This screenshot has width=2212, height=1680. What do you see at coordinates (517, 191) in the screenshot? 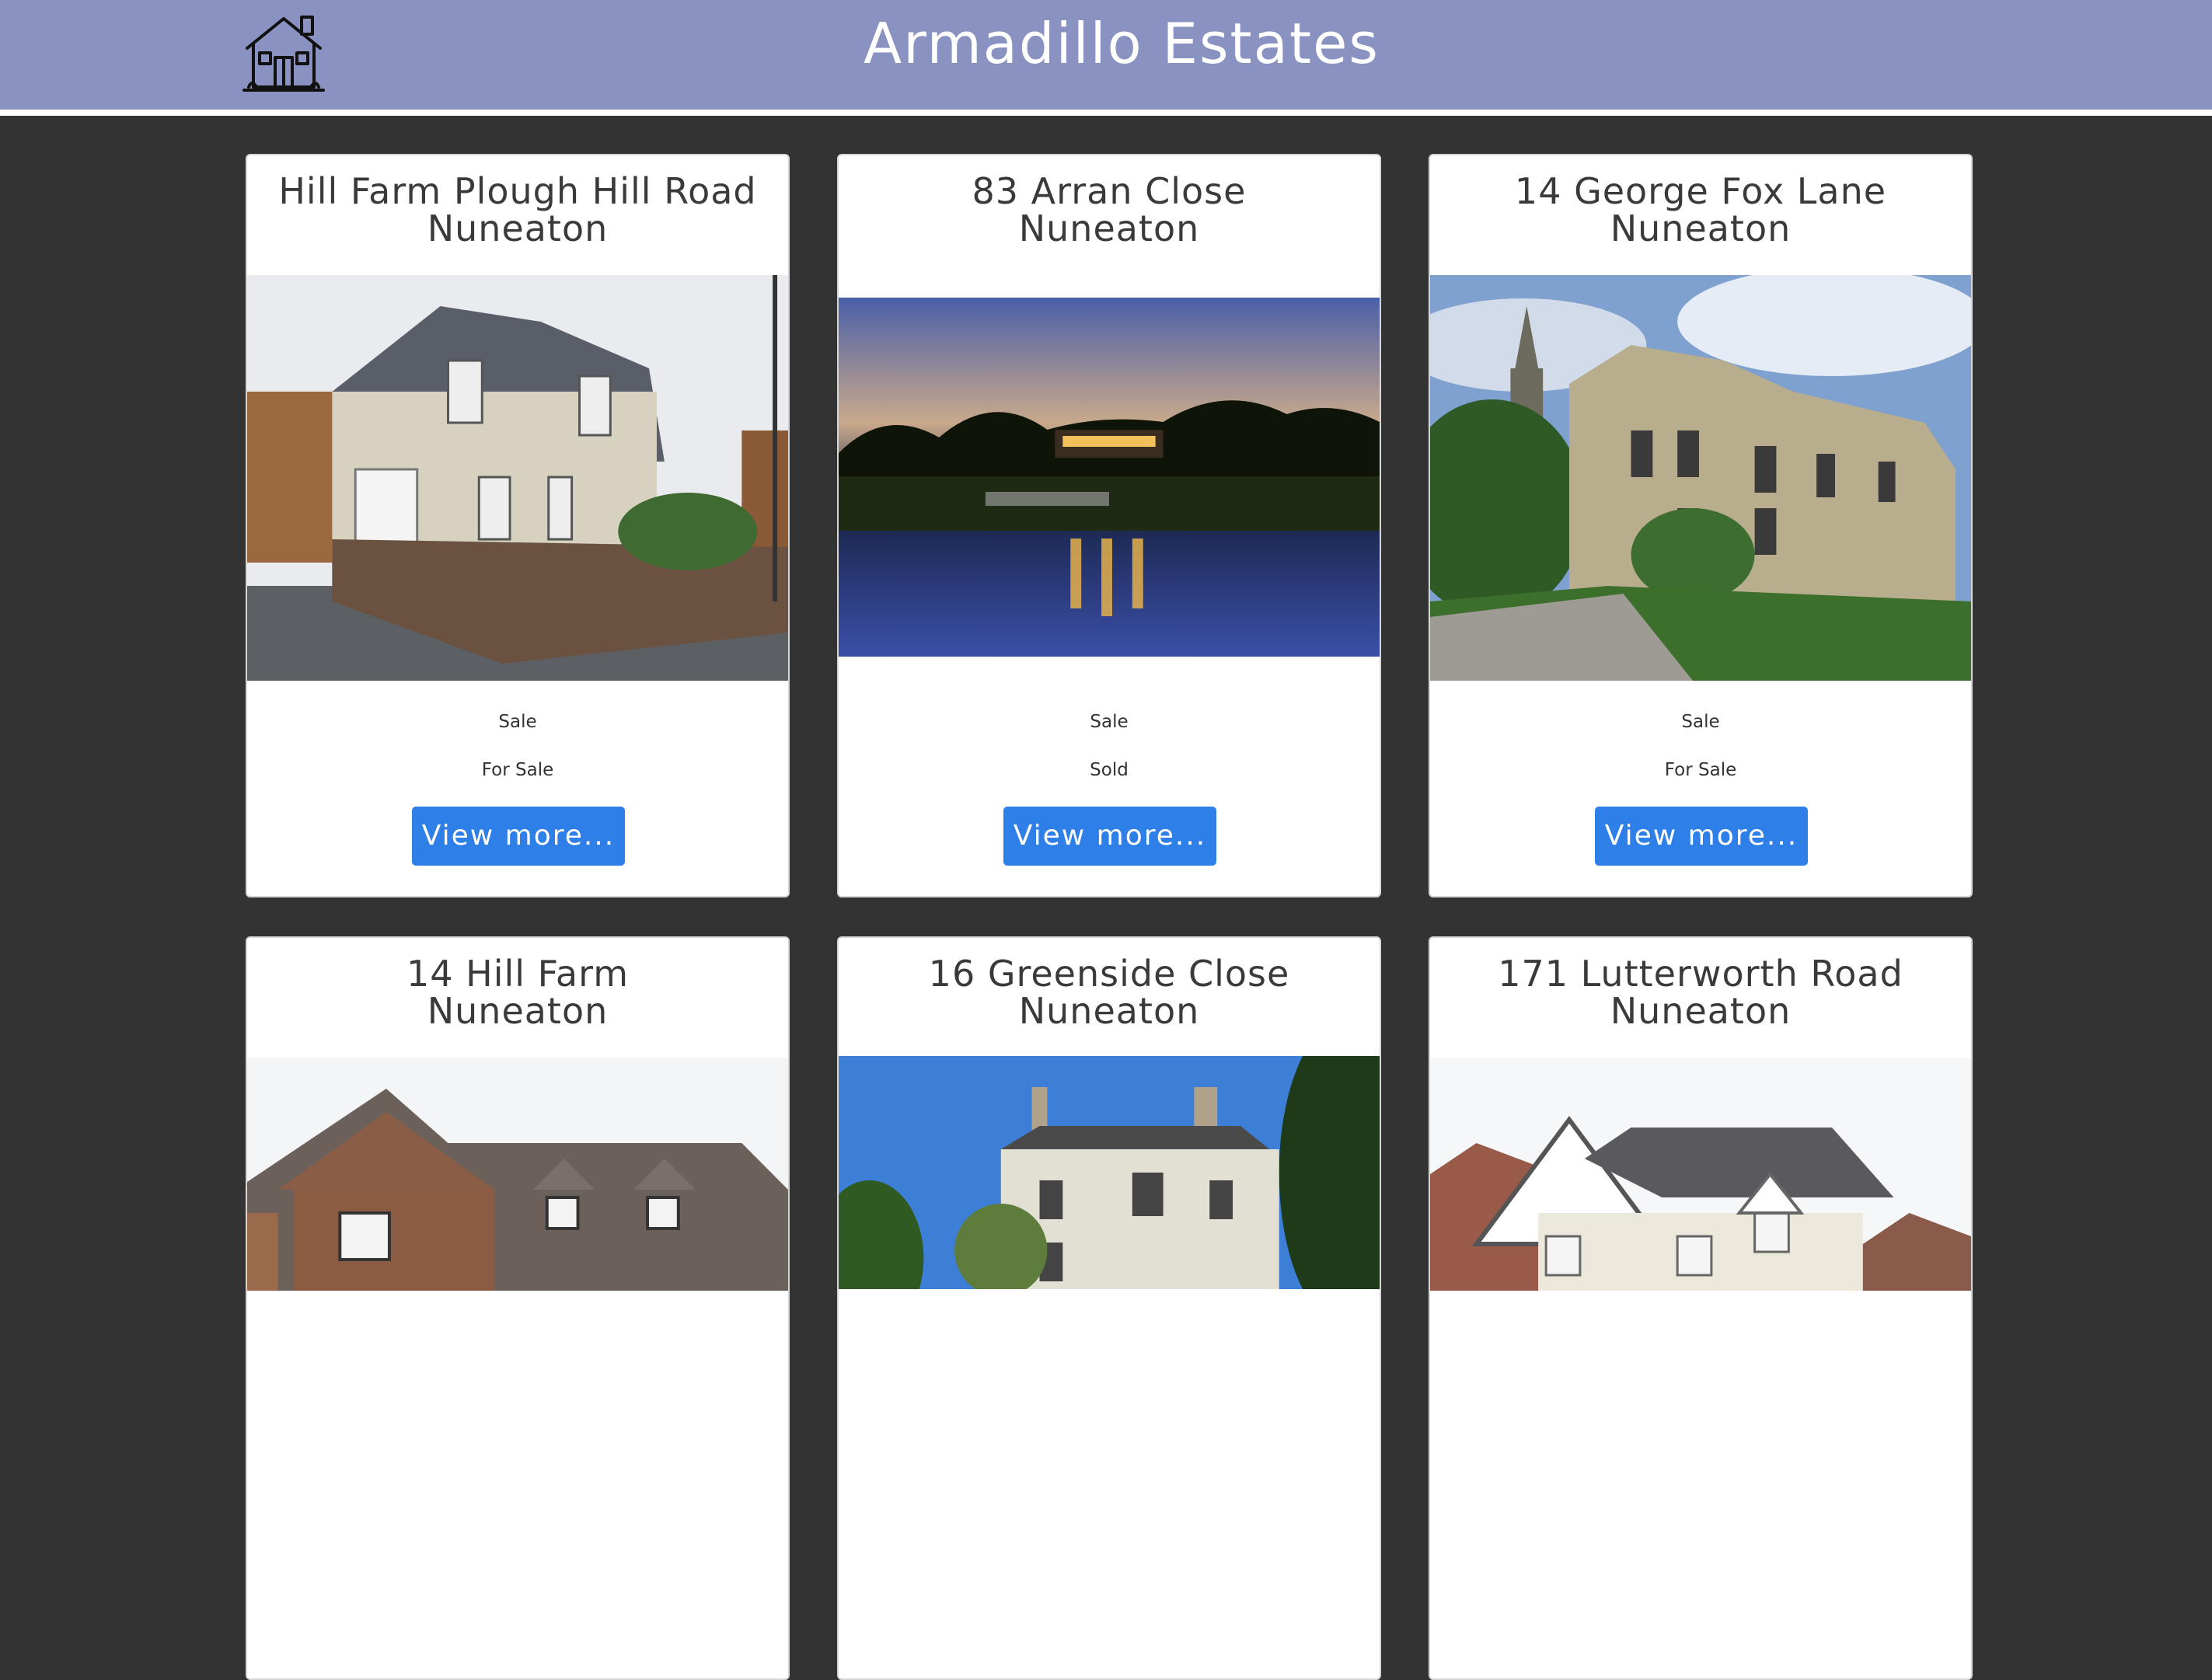
I see `address-street: Hill Farm Plough Hill Road` at bounding box center [517, 191].